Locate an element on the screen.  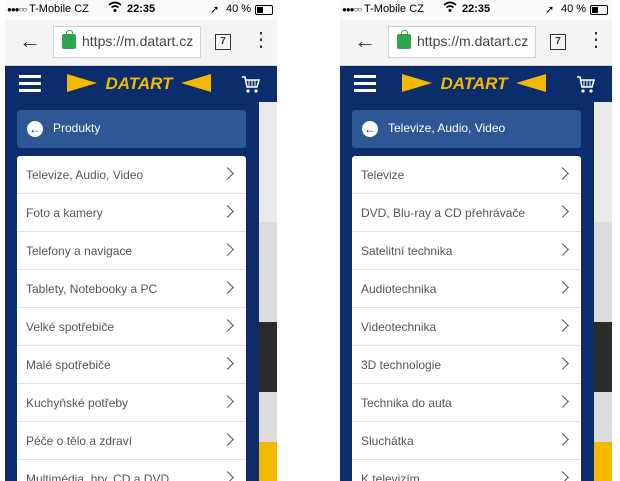
category-item: Kuchyňské potřeby is located at coordinates (131, 403).